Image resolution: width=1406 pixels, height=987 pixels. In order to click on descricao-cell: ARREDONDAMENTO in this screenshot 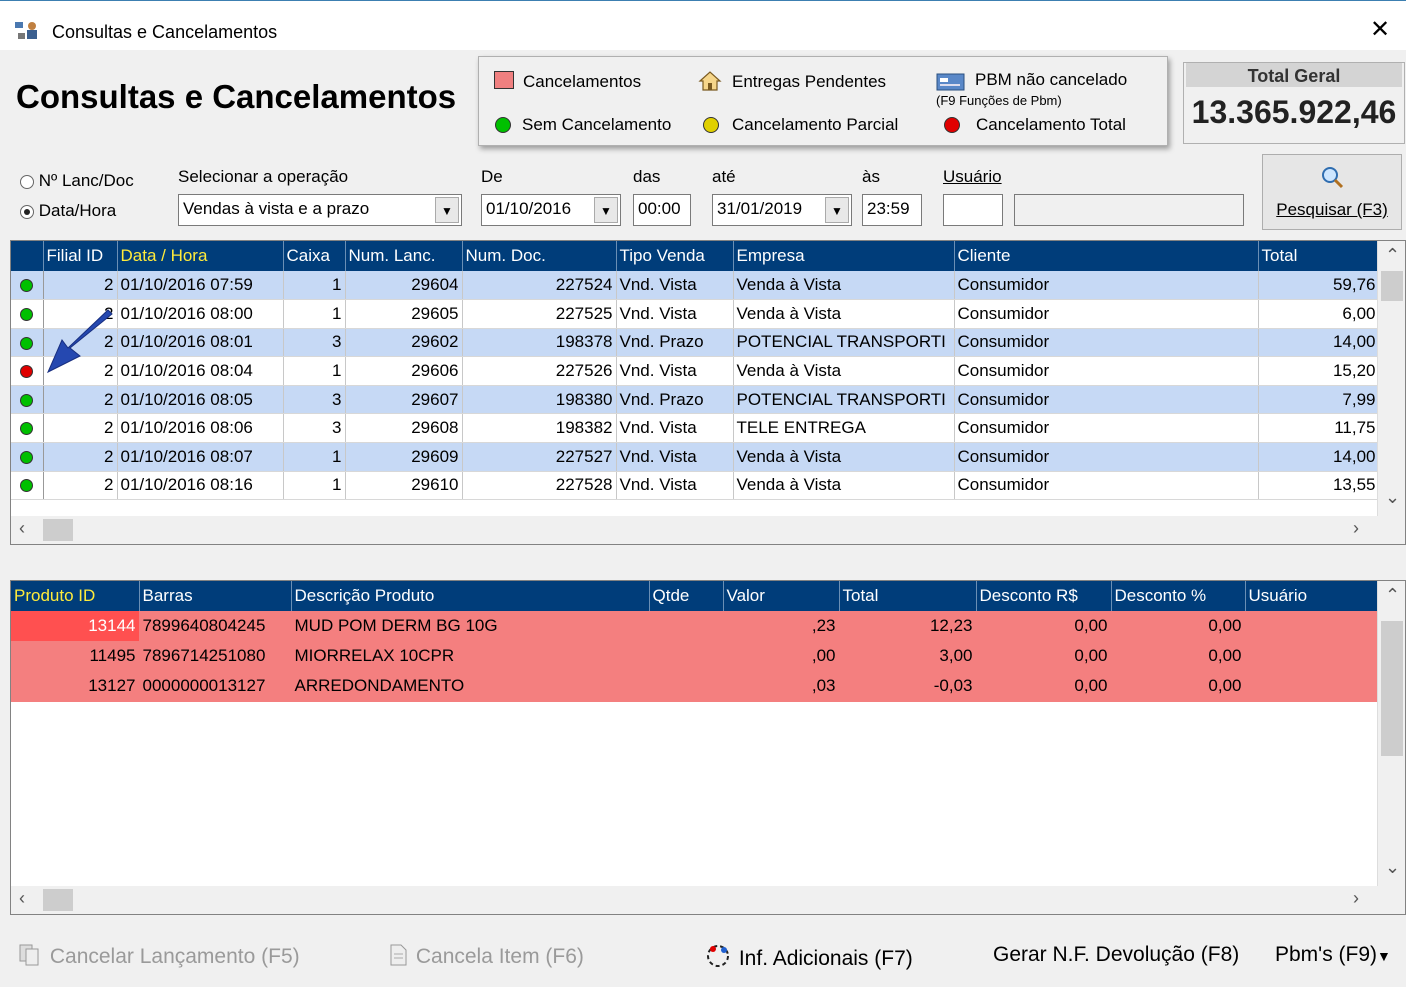, I will do `click(470, 686)`.